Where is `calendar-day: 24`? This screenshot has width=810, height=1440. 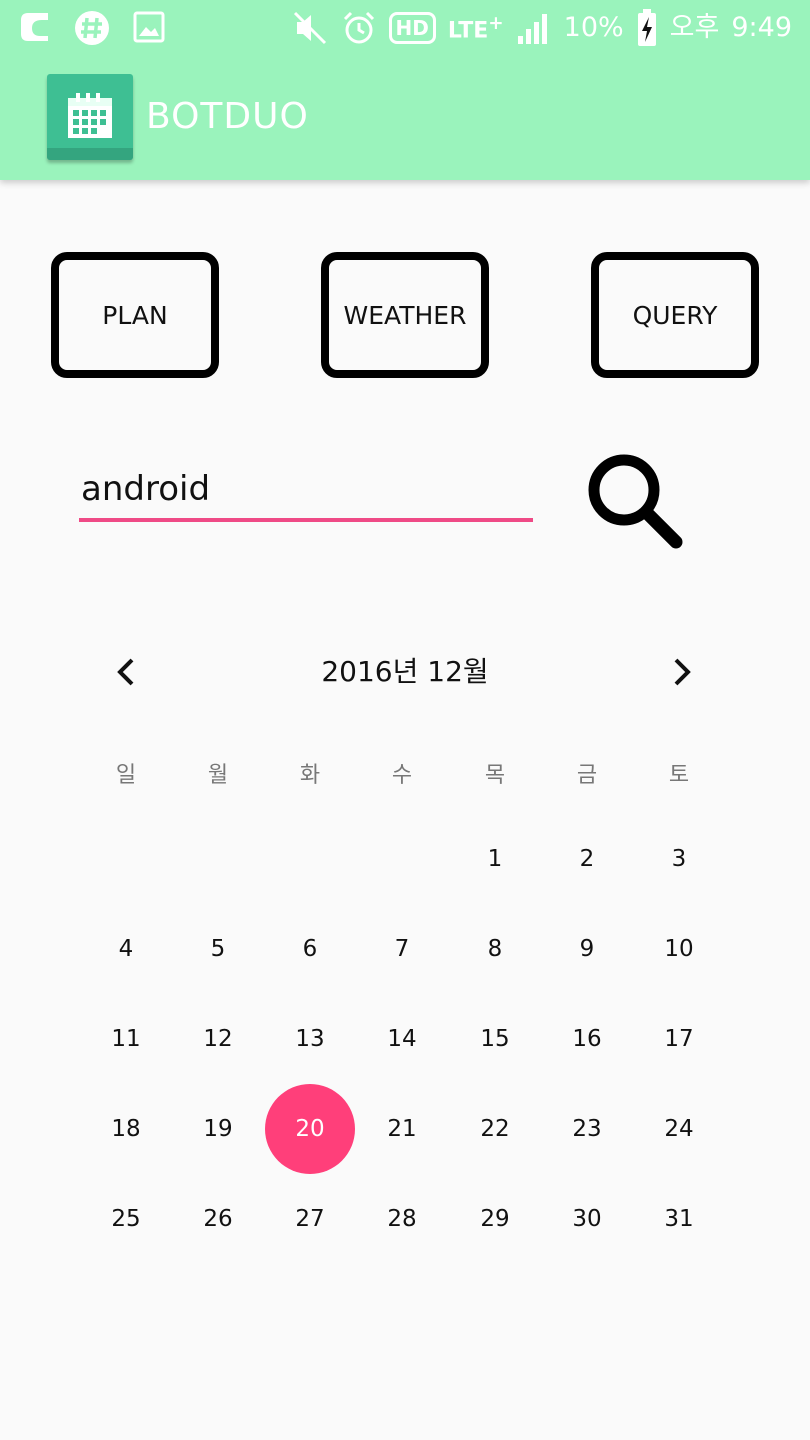
calendar-day: 24 is located at coordinates (679, 1129).